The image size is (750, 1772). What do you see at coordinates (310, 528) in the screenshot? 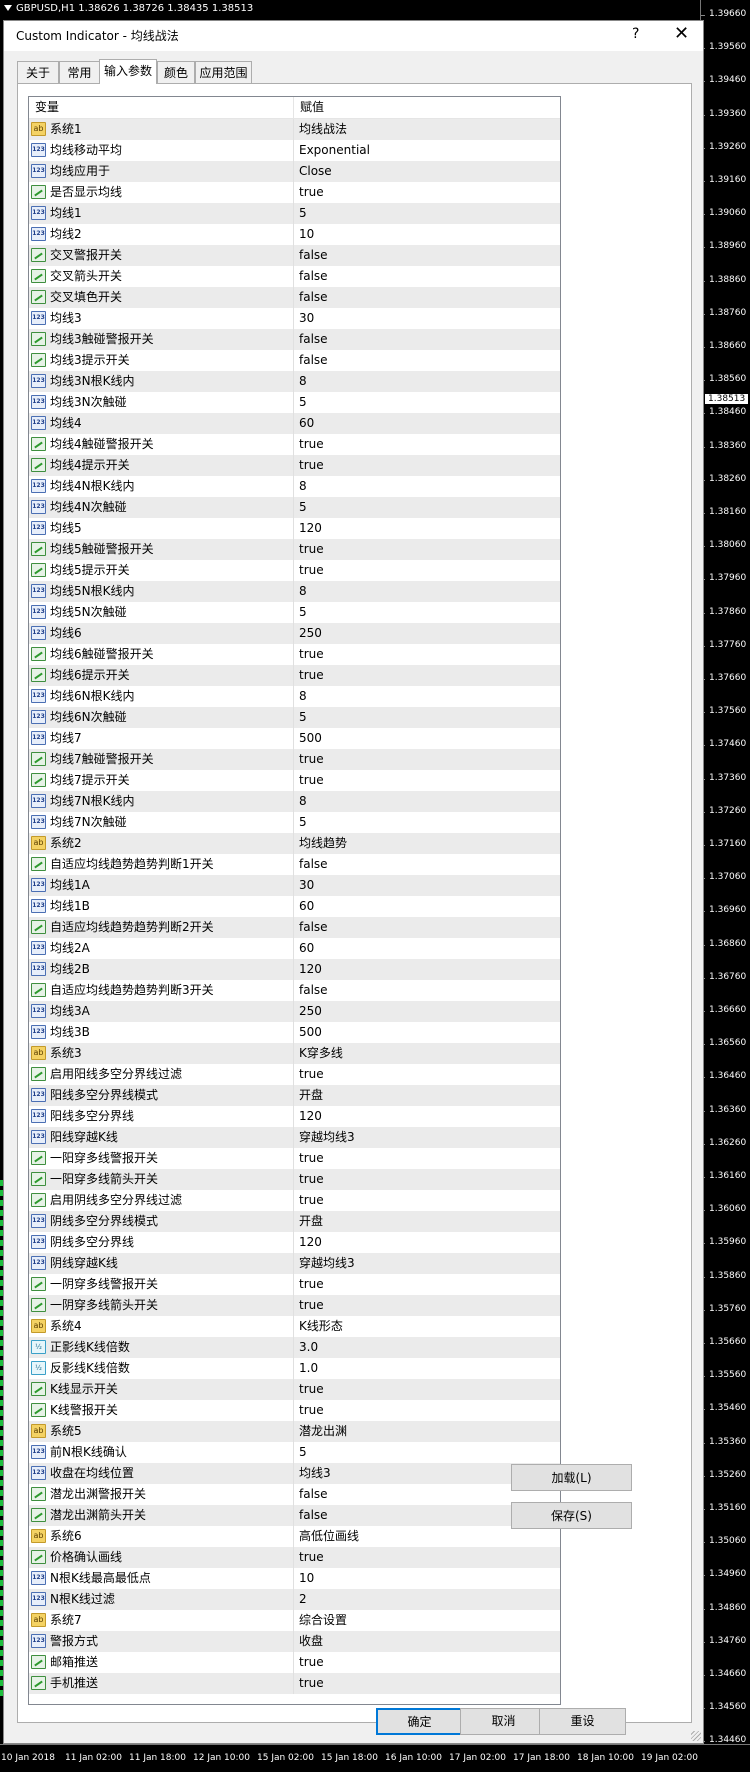
I see `value-cell: 120` at bounding box center [310, 528].